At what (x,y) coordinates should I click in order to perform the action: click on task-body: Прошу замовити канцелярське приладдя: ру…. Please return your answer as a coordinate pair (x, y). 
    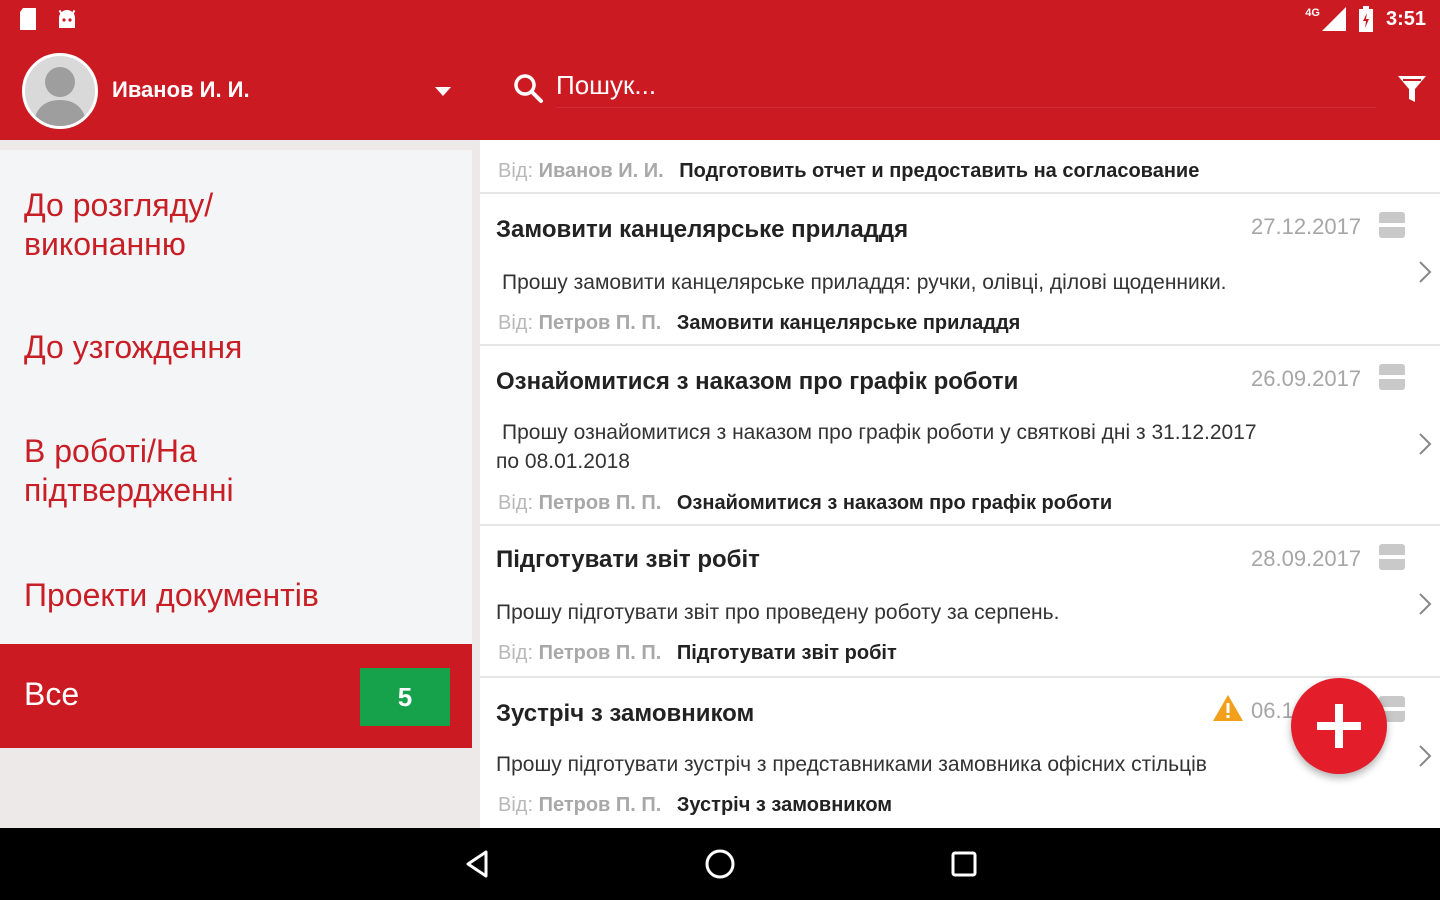
    Looking at the image, I should click on (864, 282).